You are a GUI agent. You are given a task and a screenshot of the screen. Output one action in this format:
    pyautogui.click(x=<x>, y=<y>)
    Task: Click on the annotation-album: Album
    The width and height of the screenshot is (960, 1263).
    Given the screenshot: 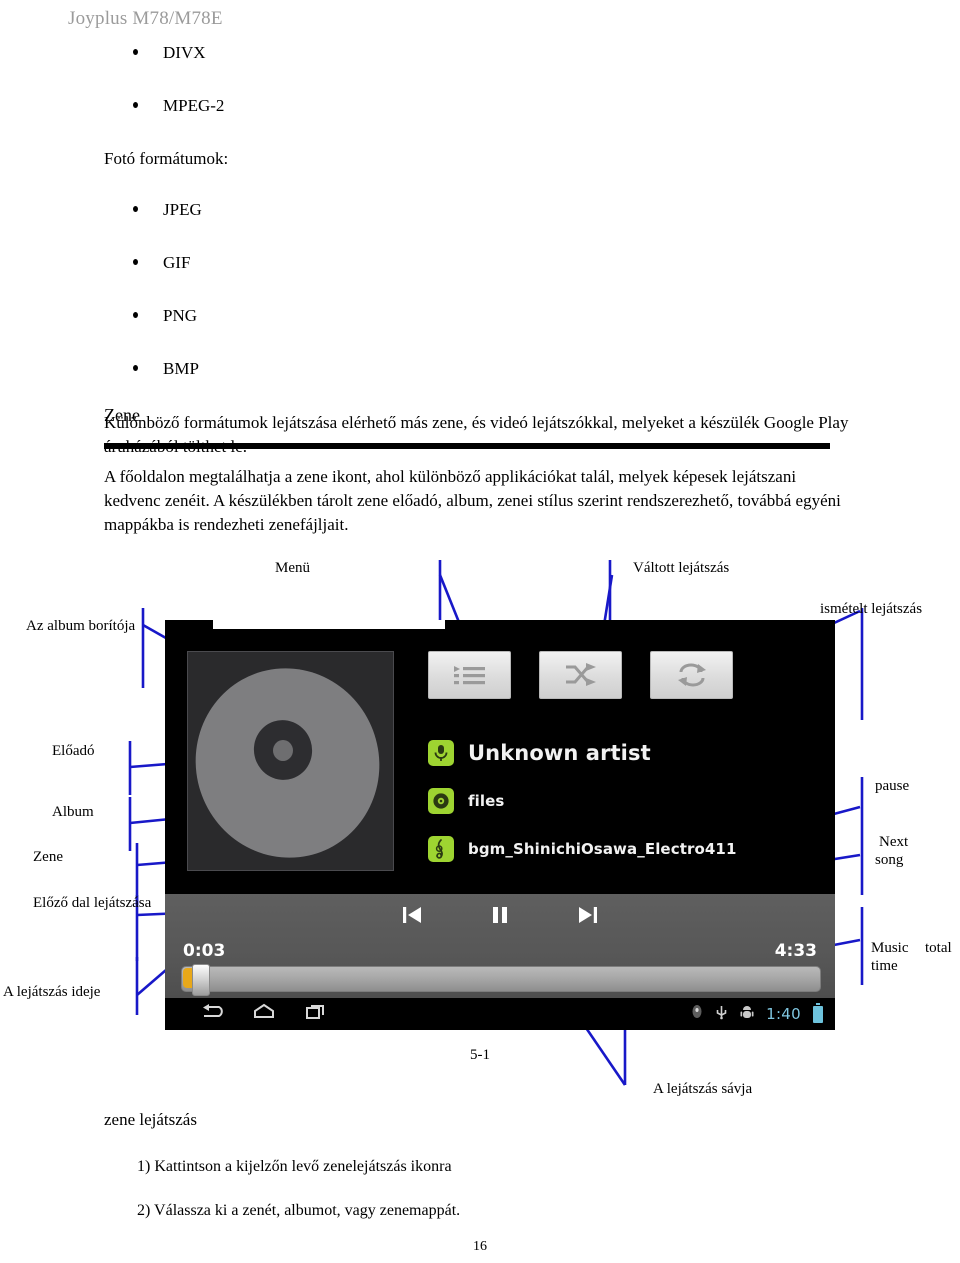 What is the action you would take?
    pyautogui.click(x=73, y=812)
    